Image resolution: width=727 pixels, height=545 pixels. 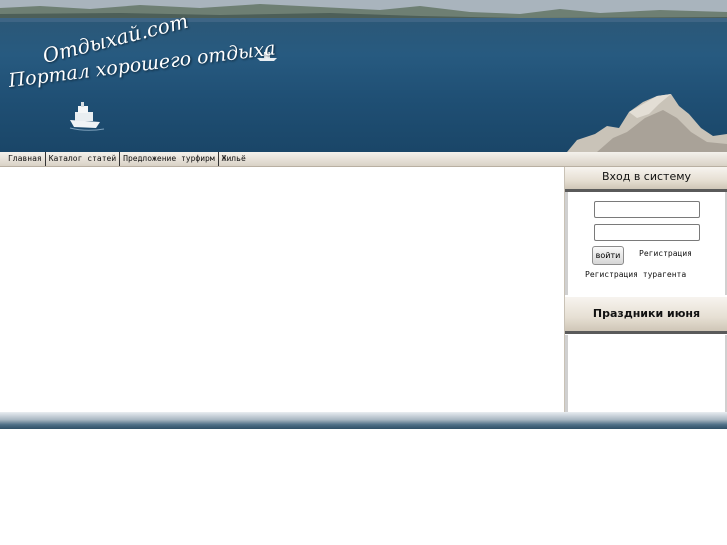 What do you see at coordinates (169, 159) in the screenshot?
I see `nav-link-tour-offers: Предложение турфирм` at bounding box center [169, 159].